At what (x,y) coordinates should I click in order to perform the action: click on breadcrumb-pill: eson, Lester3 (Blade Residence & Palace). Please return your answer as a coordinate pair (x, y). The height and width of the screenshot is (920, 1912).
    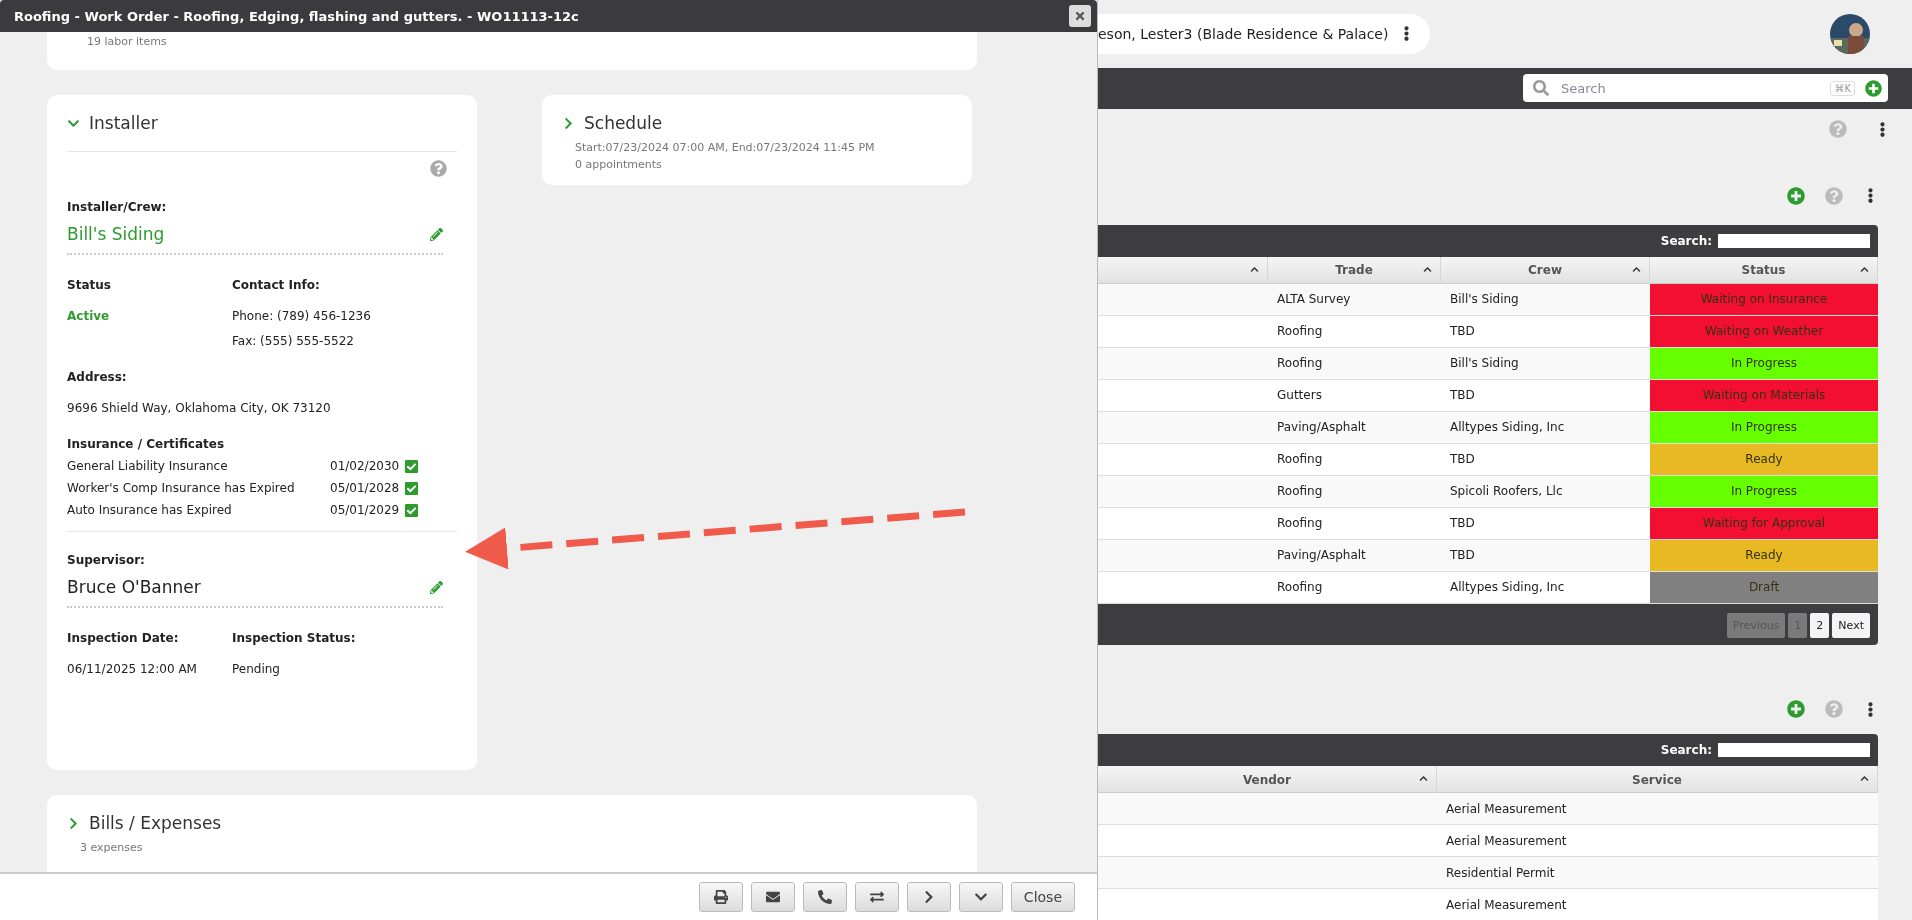
    Looking at the image, I should click on (1264, 33).